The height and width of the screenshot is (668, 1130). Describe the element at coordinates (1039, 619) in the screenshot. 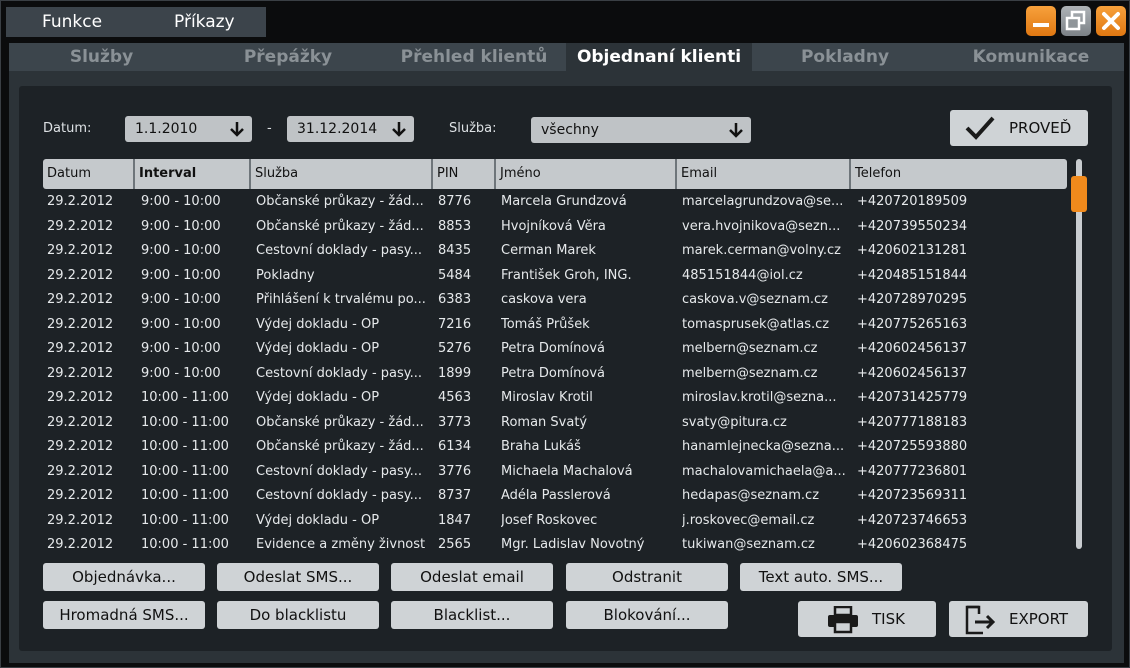

I see `export-label: EXPORT` at that location.